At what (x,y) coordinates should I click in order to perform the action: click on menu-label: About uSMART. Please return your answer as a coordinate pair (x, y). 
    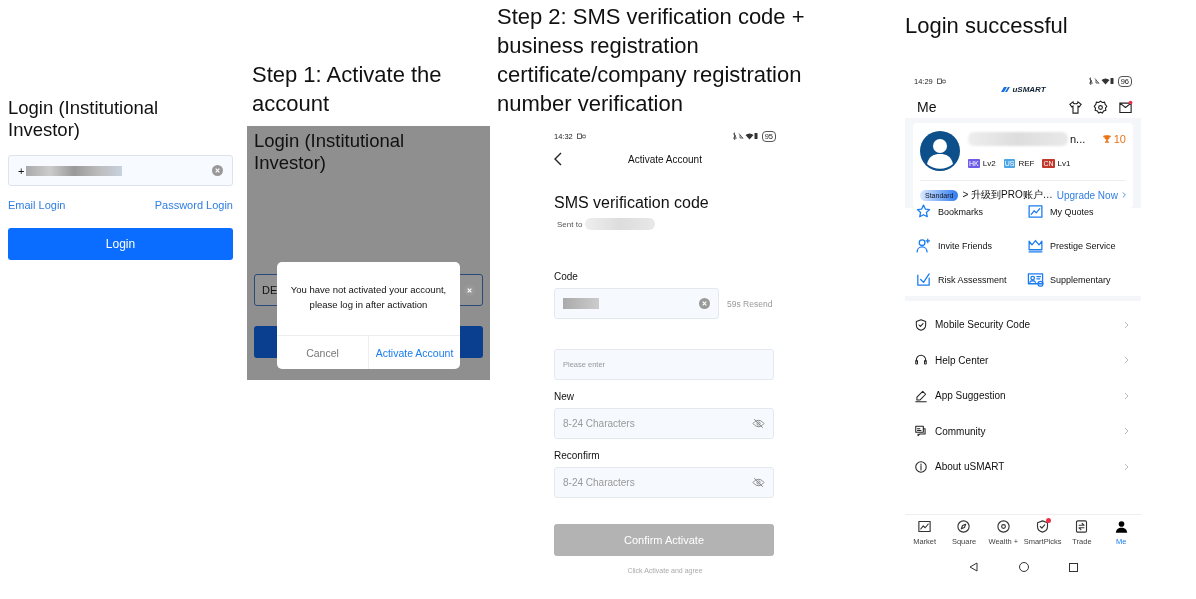
    Looking at the image, I should click on (970, 467).